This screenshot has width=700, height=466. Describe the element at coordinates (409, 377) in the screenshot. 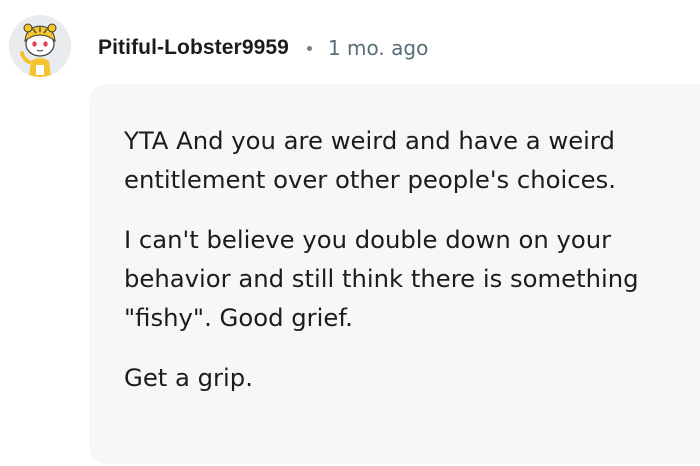

I see `comment-paragraph: Get a grip.` at that location.